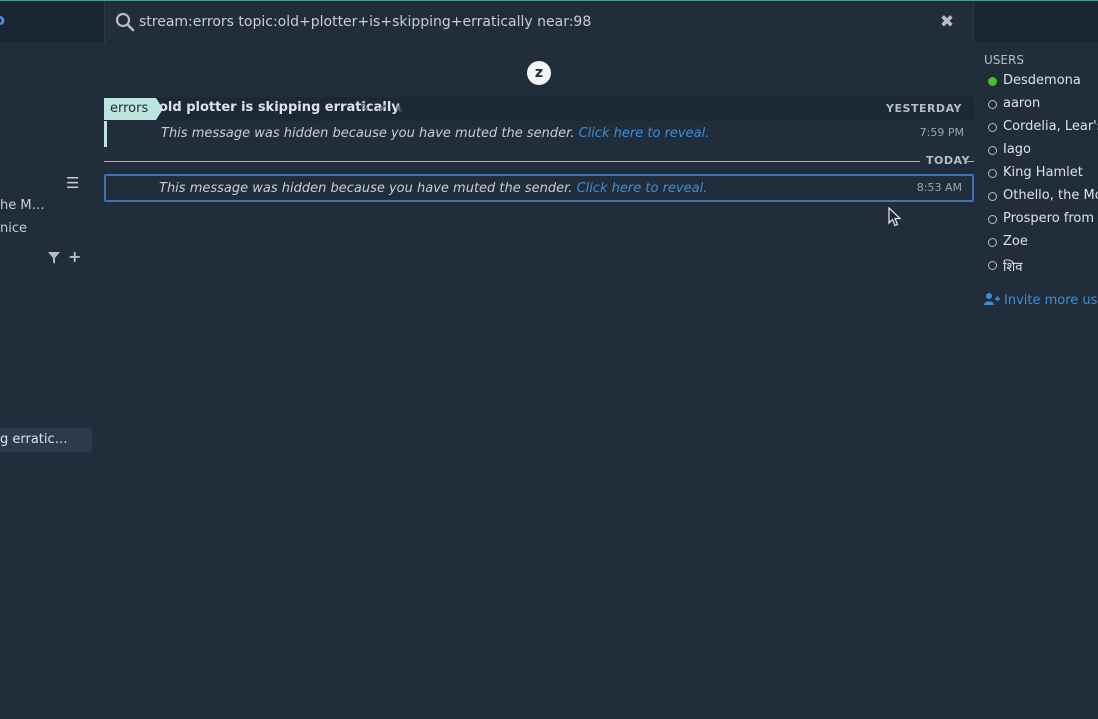  What do you see at coordinates (1017, 149) in the screenshot?
I see `user-name: Iago` at bounding box center [1017, 149].